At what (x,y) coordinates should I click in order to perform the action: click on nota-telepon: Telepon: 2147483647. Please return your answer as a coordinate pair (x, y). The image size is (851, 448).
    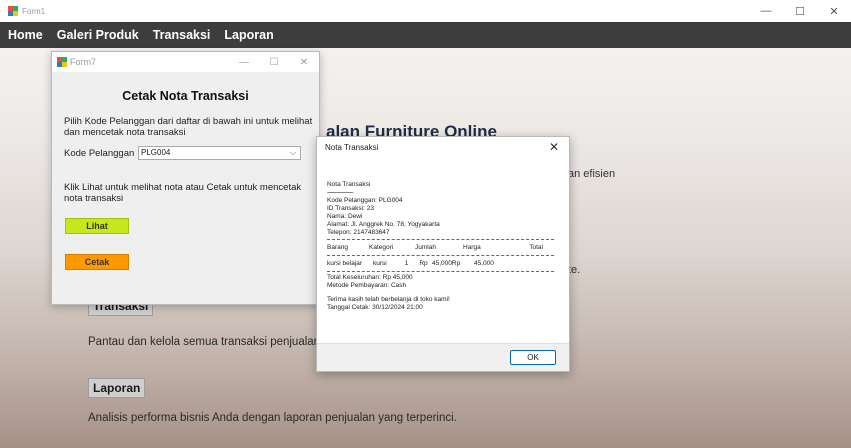
    Looking at the image, I should click on (358, 232).